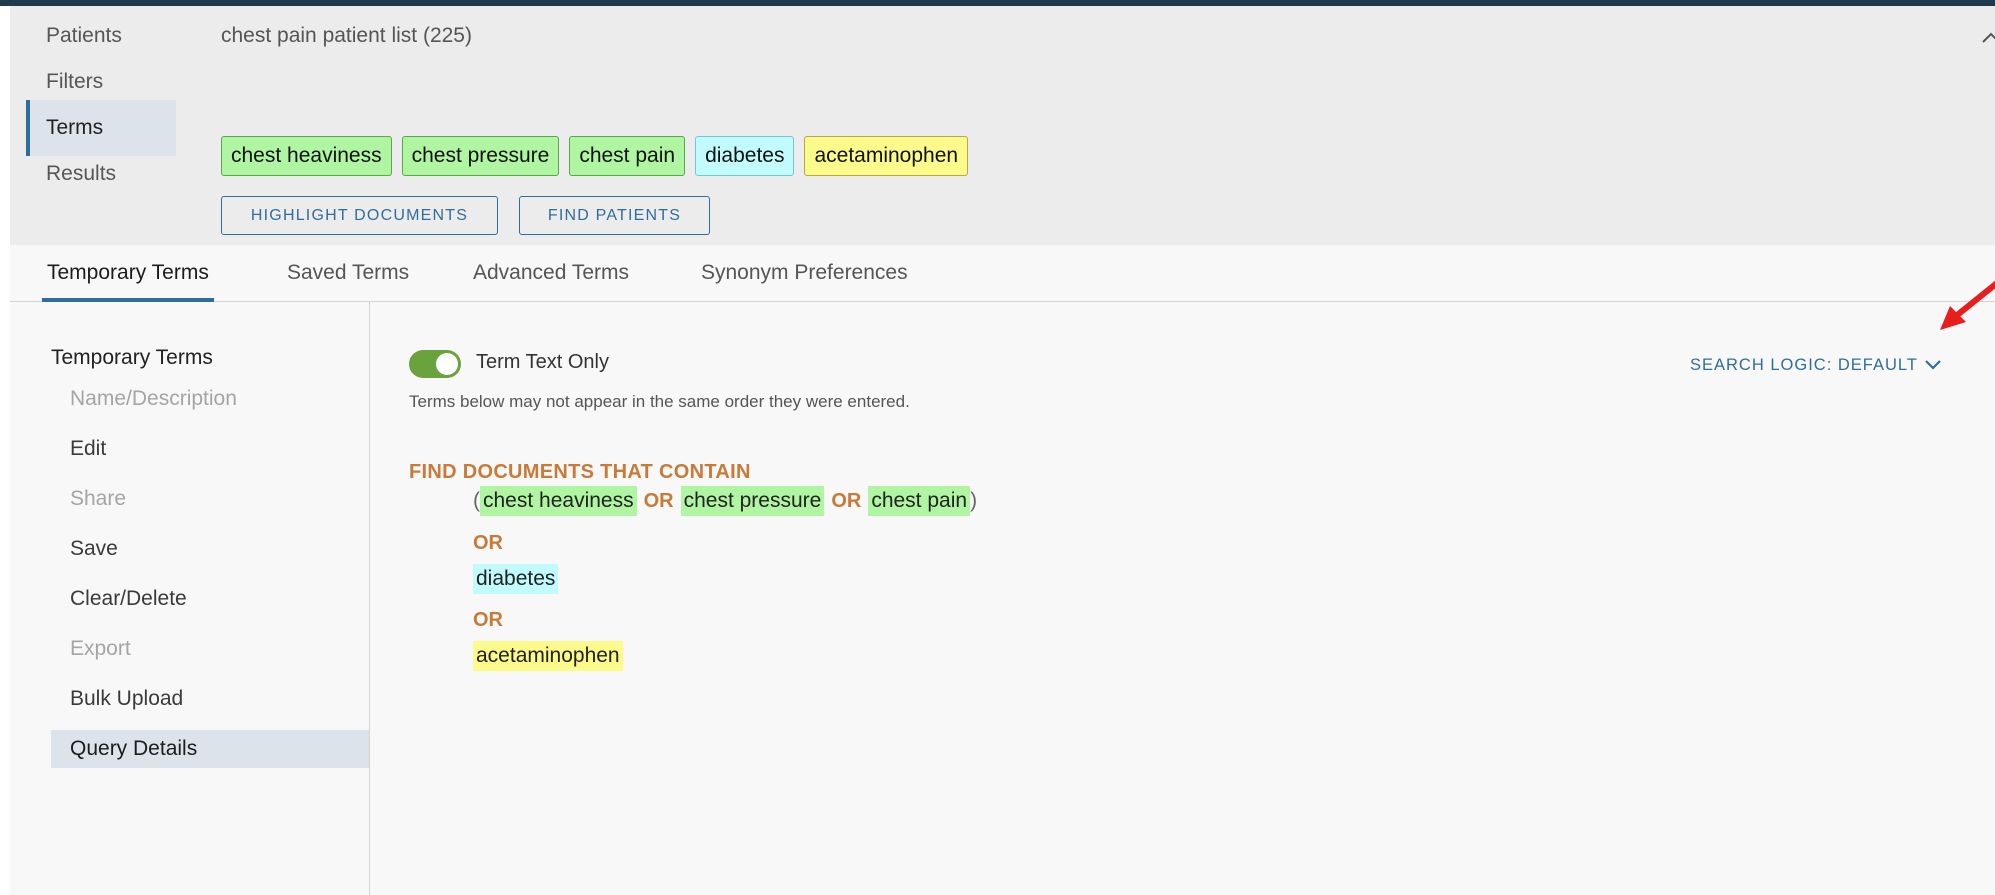 The image size is (1995, 895). What do you see at coordinates (614, 215) in the screenshot?
I see `find-patients-button: FIND PATIENTS` at bounding box center [614, 215].